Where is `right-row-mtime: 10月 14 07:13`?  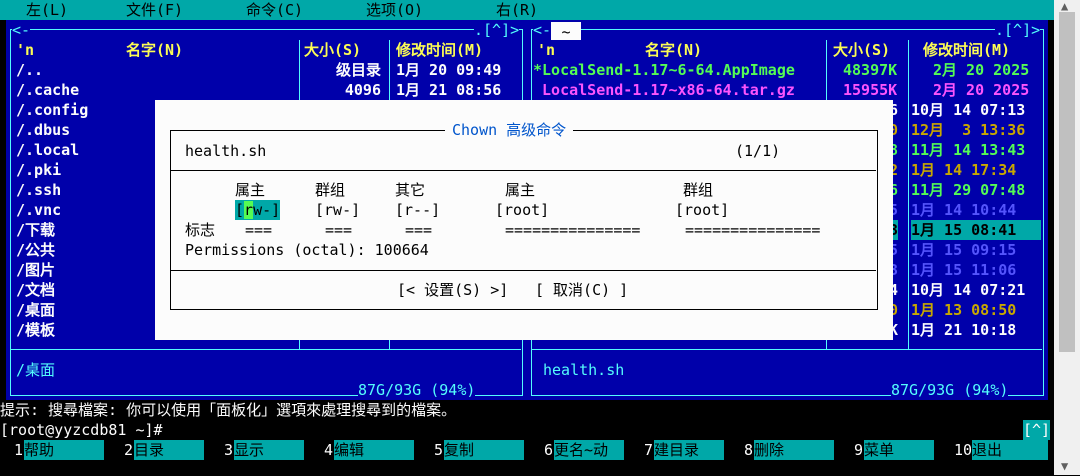 right-row-mtime: 10月 14 07:13 is located at coordinates (968, 110).